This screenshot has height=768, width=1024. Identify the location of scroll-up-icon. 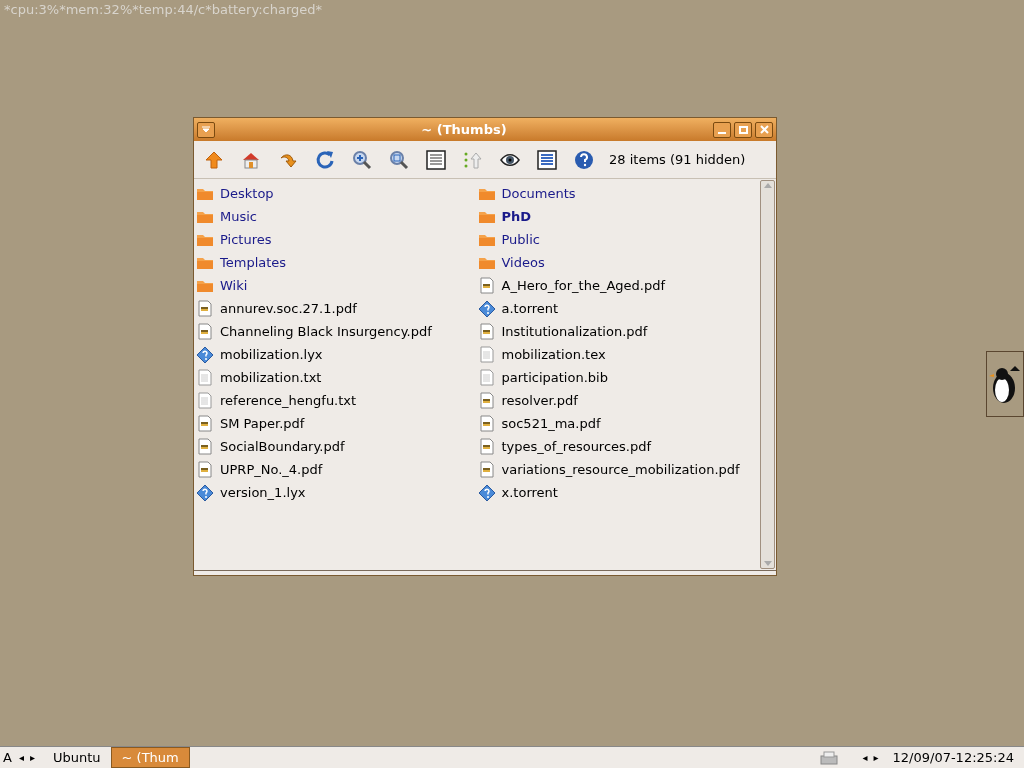
(767, 185).